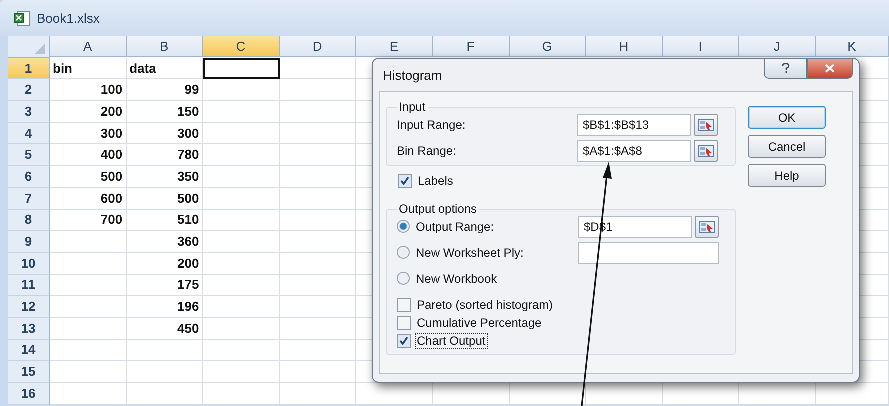 This screenshot has width=889, height=406. What do you see at coordinates (787, 175) in the screenshot?
I see `dialog-button: Help` at bounding box center [787, 175].